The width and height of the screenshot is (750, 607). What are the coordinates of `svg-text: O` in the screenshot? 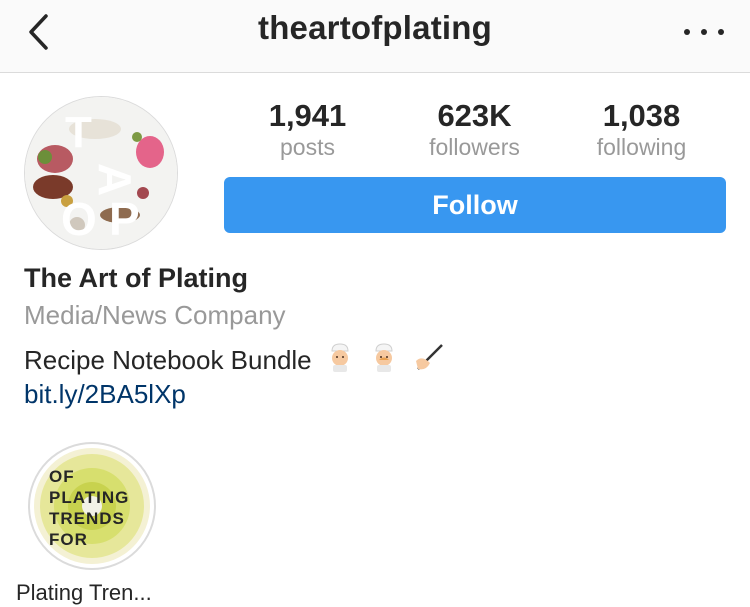 It's located at (79, 219).